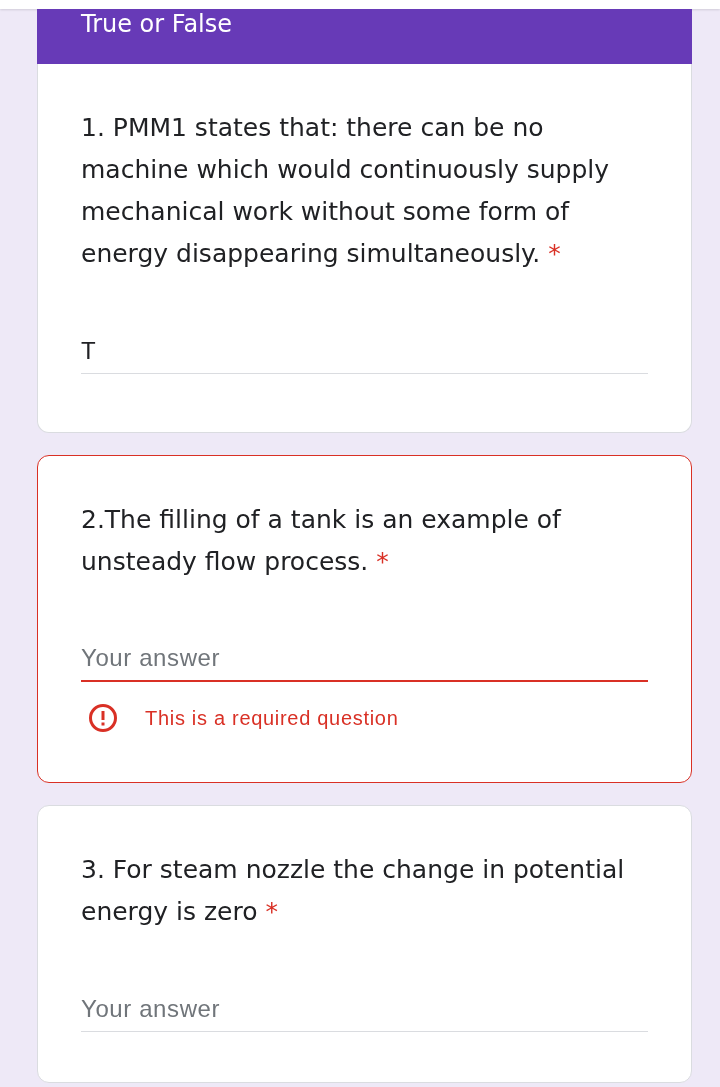 Image resolution: width=720 pixels, height=1087 pixels. I want to click on question-text: 1. PMM1 states that: there can be no machine which would continuously supply mechanical work without some form of energy disappearing simultaneously. *, so click(346, 191).